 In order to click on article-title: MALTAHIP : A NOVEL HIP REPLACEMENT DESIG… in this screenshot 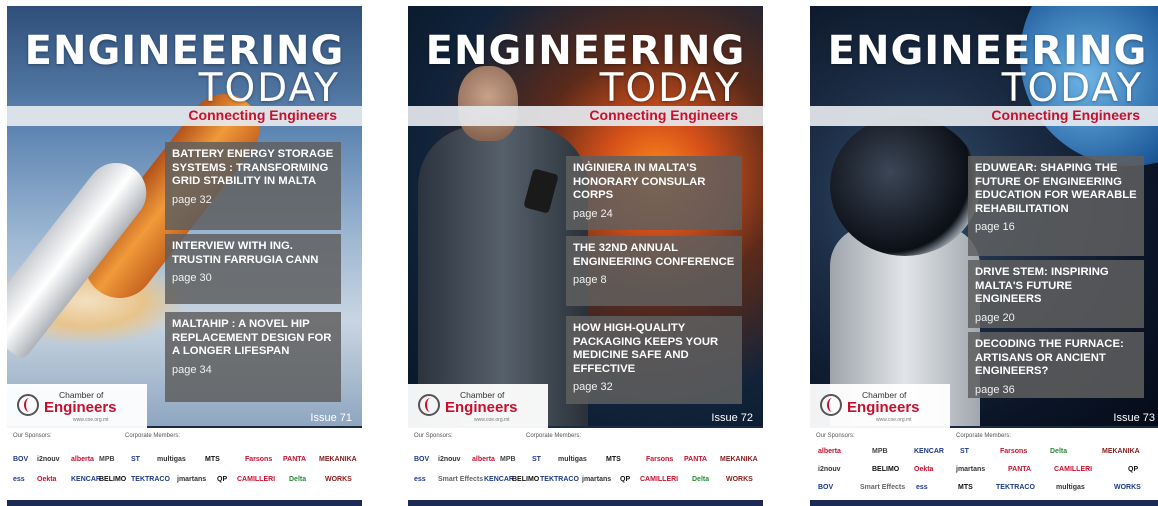, I will do `click(252, 337)`.